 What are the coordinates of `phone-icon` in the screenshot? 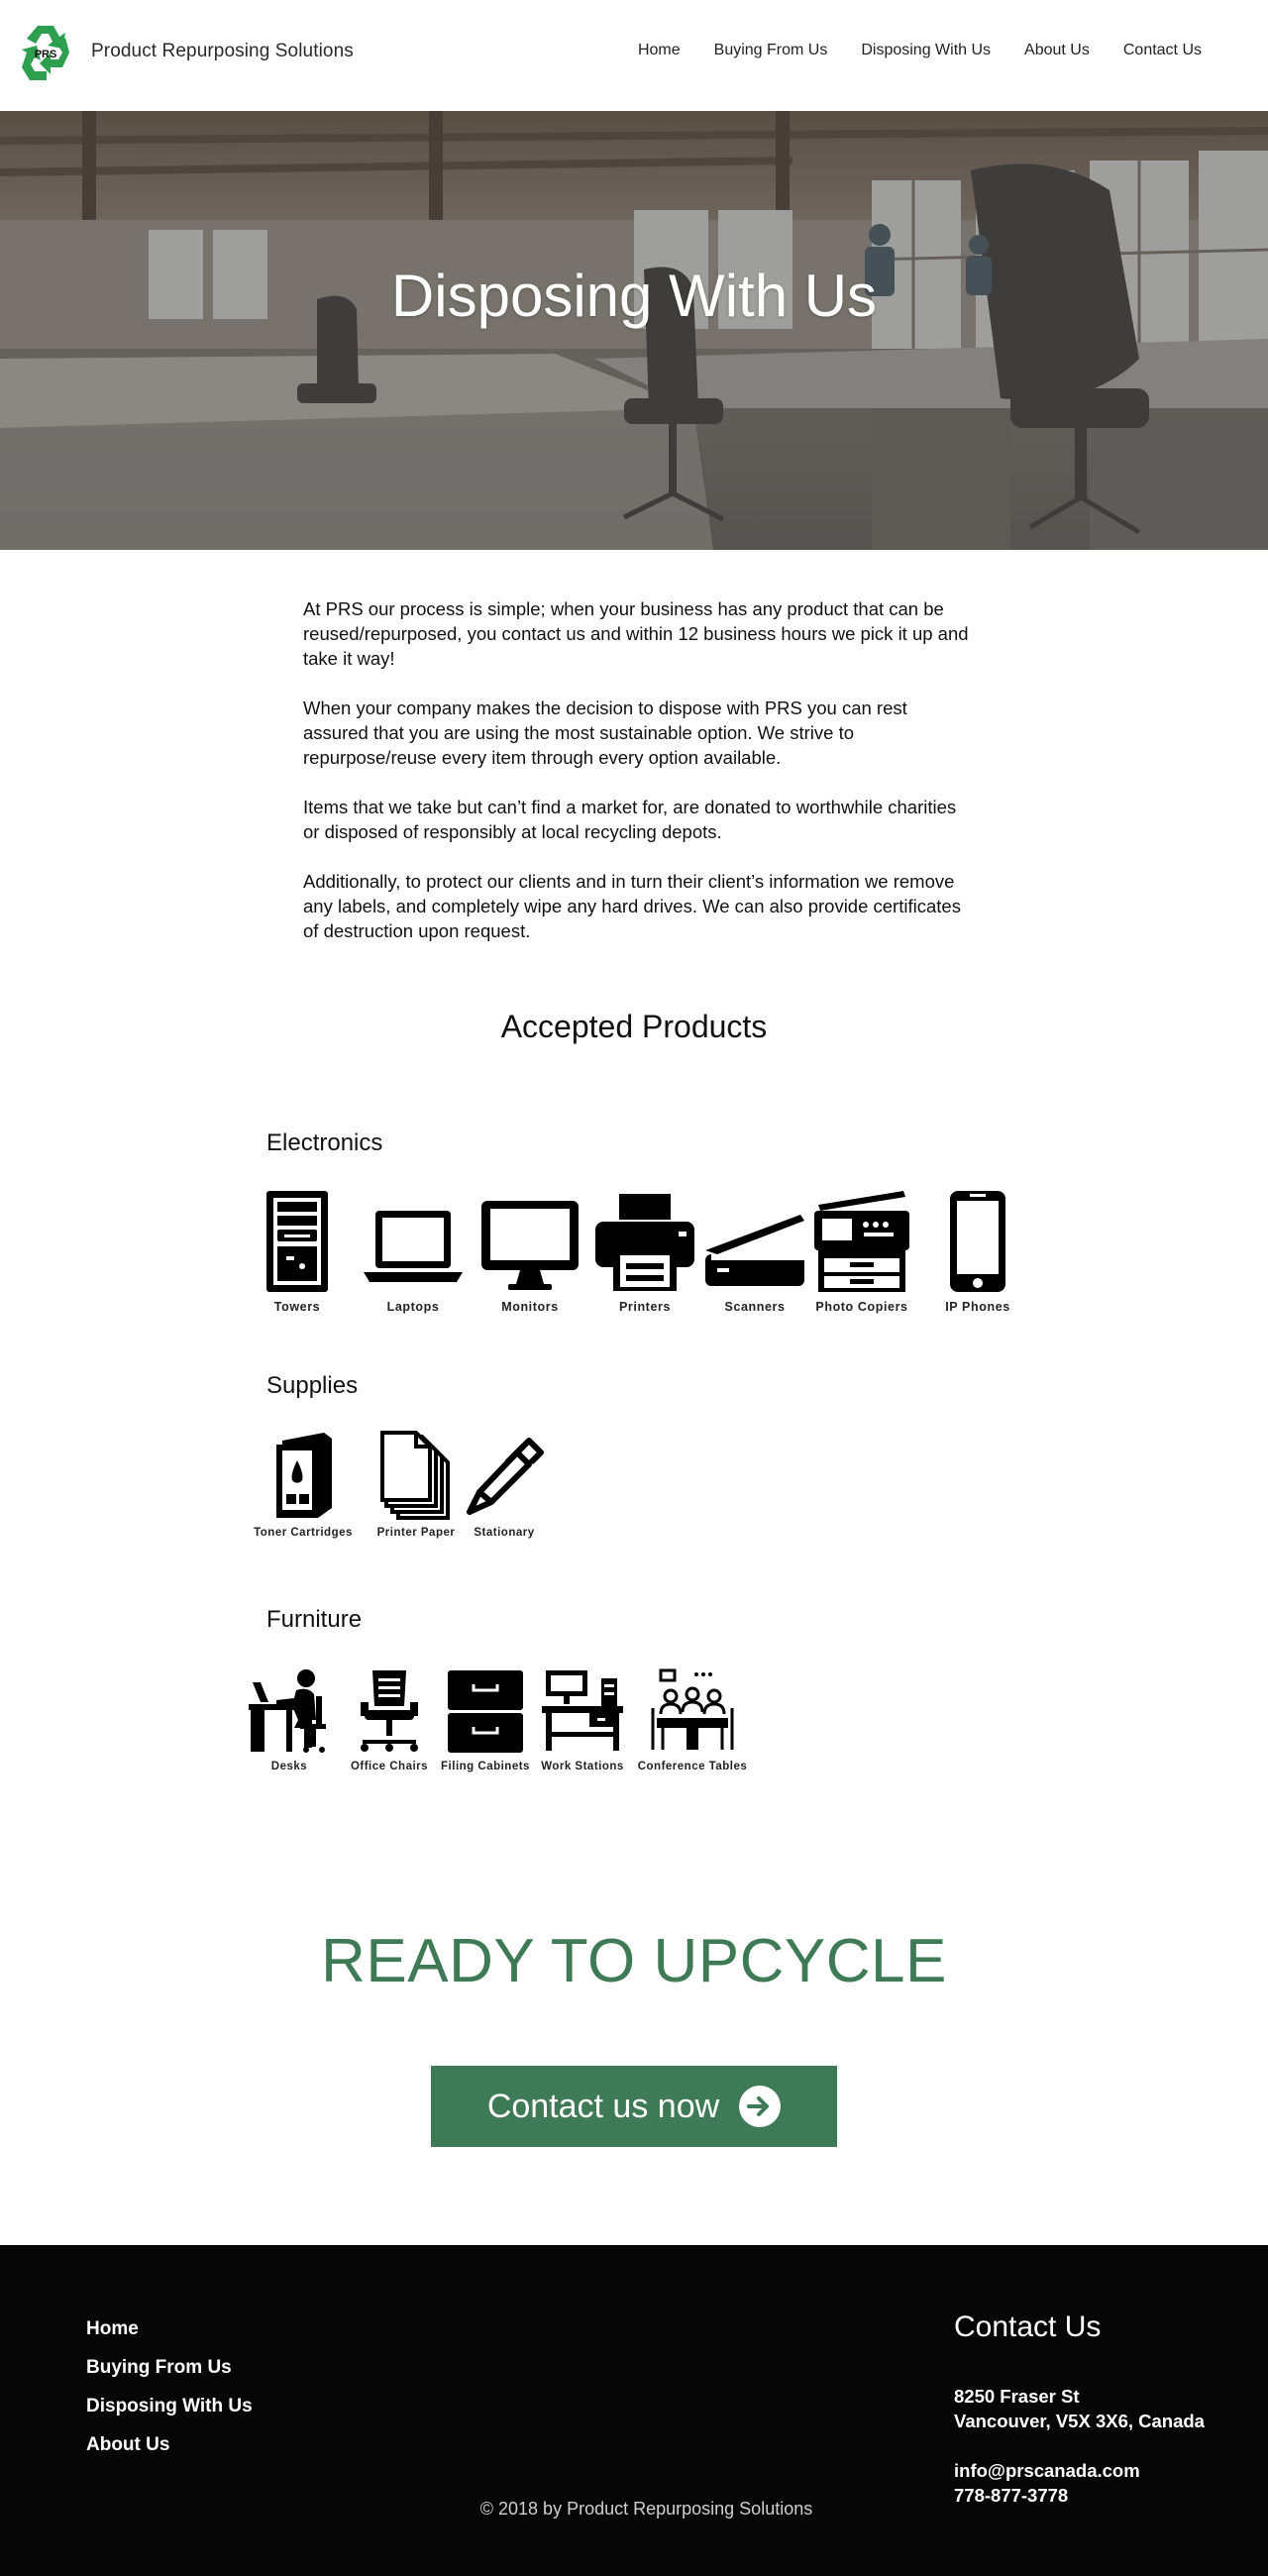 It's located at (977, 1242).